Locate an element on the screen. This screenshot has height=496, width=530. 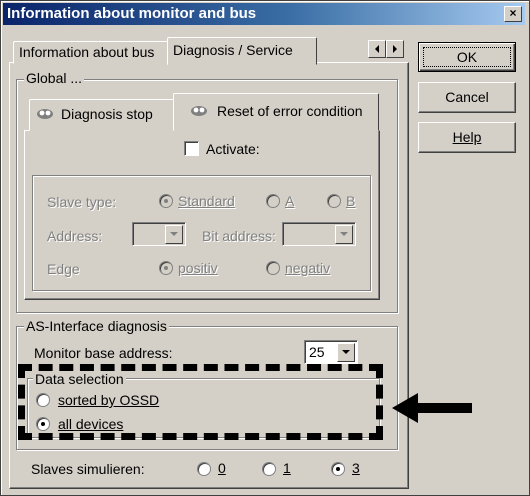
radio-slave-standard-label: Standard is located at coordinates (206, 201).